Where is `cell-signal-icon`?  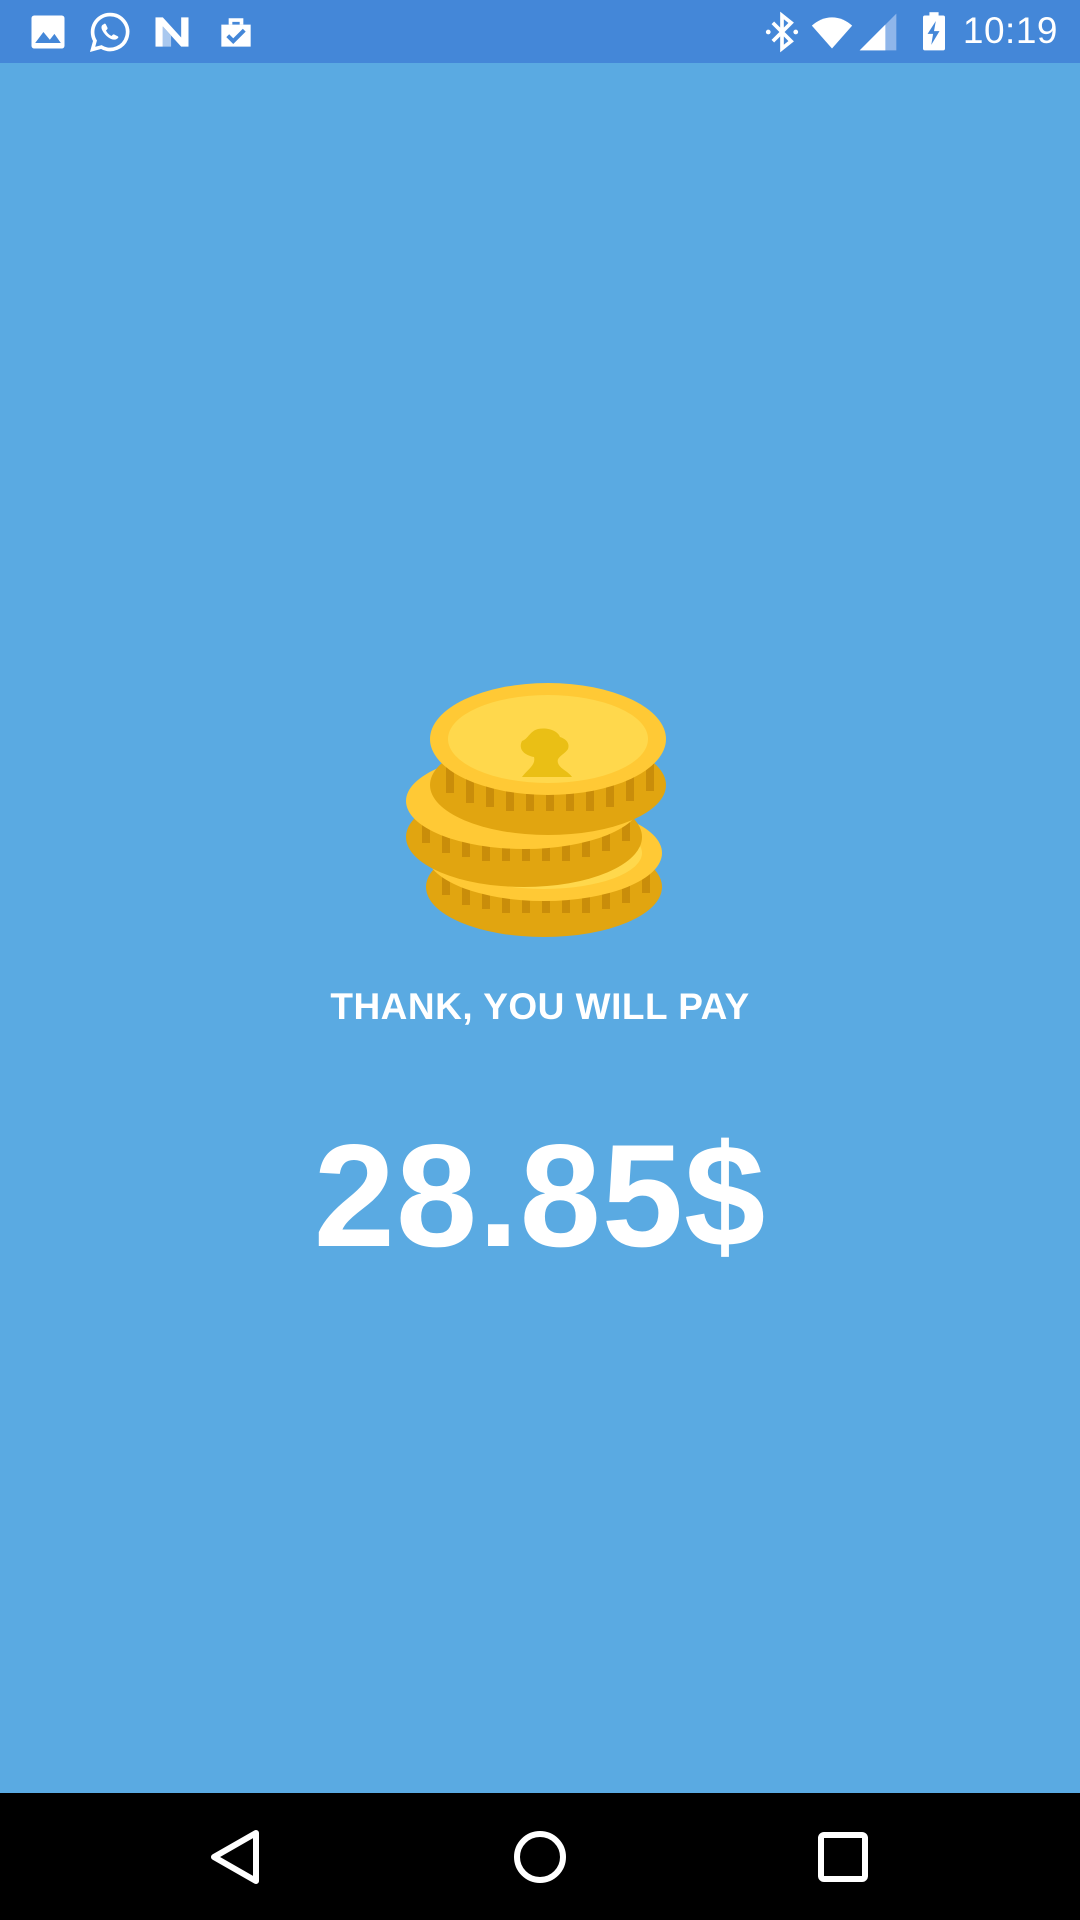
cell-signal-icon is located at coordinates (878, 32).